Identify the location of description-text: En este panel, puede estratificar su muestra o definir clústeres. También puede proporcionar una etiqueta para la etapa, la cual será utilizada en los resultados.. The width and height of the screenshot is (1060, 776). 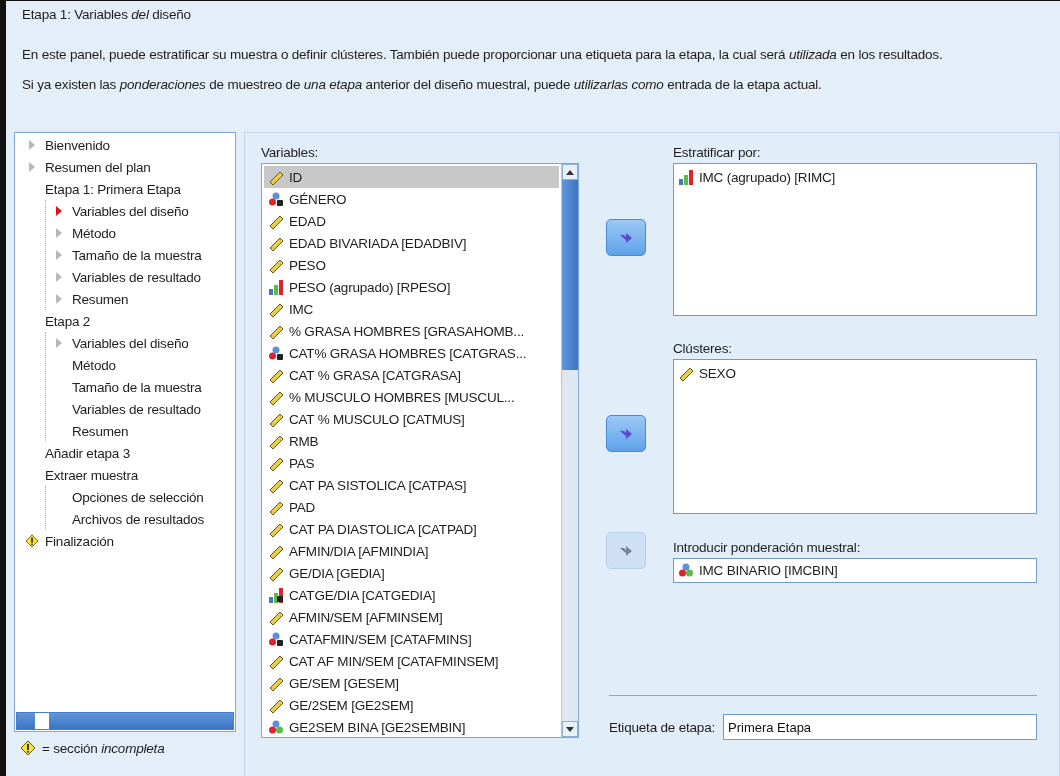
(483, 55).